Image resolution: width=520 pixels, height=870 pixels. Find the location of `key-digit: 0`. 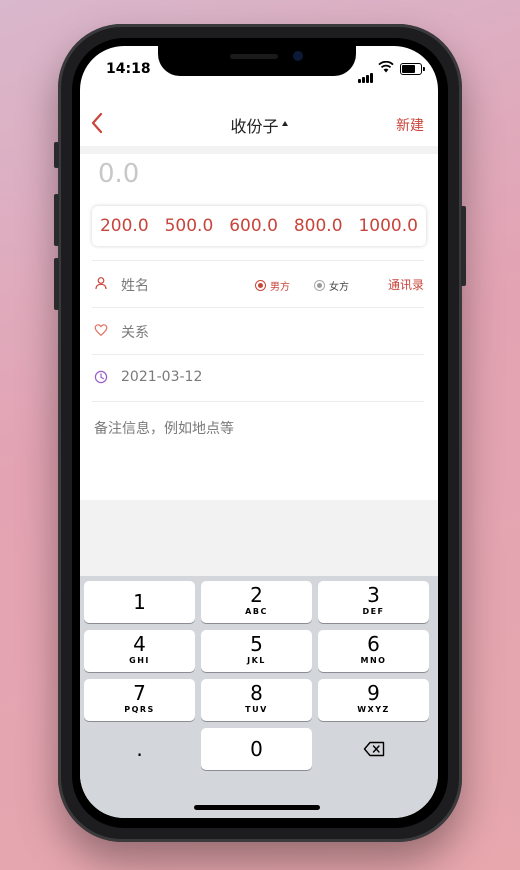

key-digit: 0 is located at coordinates (256, 749).